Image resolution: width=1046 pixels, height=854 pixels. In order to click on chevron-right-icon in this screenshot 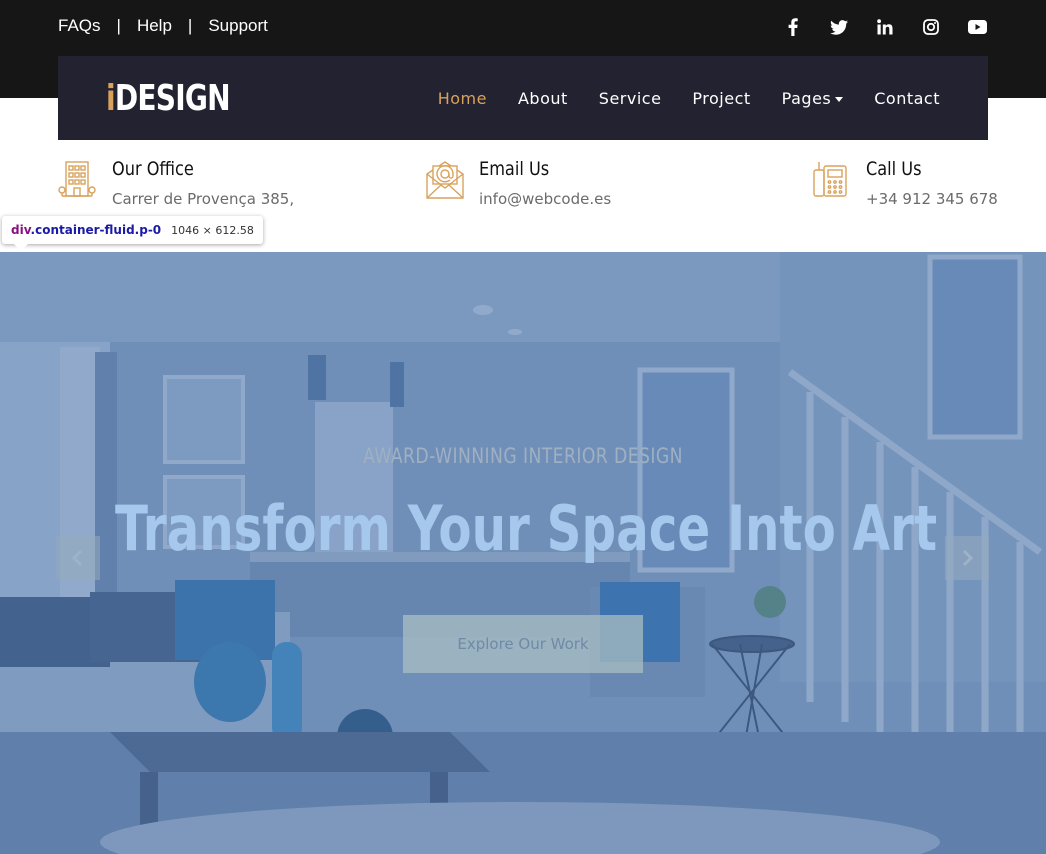, I will do `click(968, 558)`.